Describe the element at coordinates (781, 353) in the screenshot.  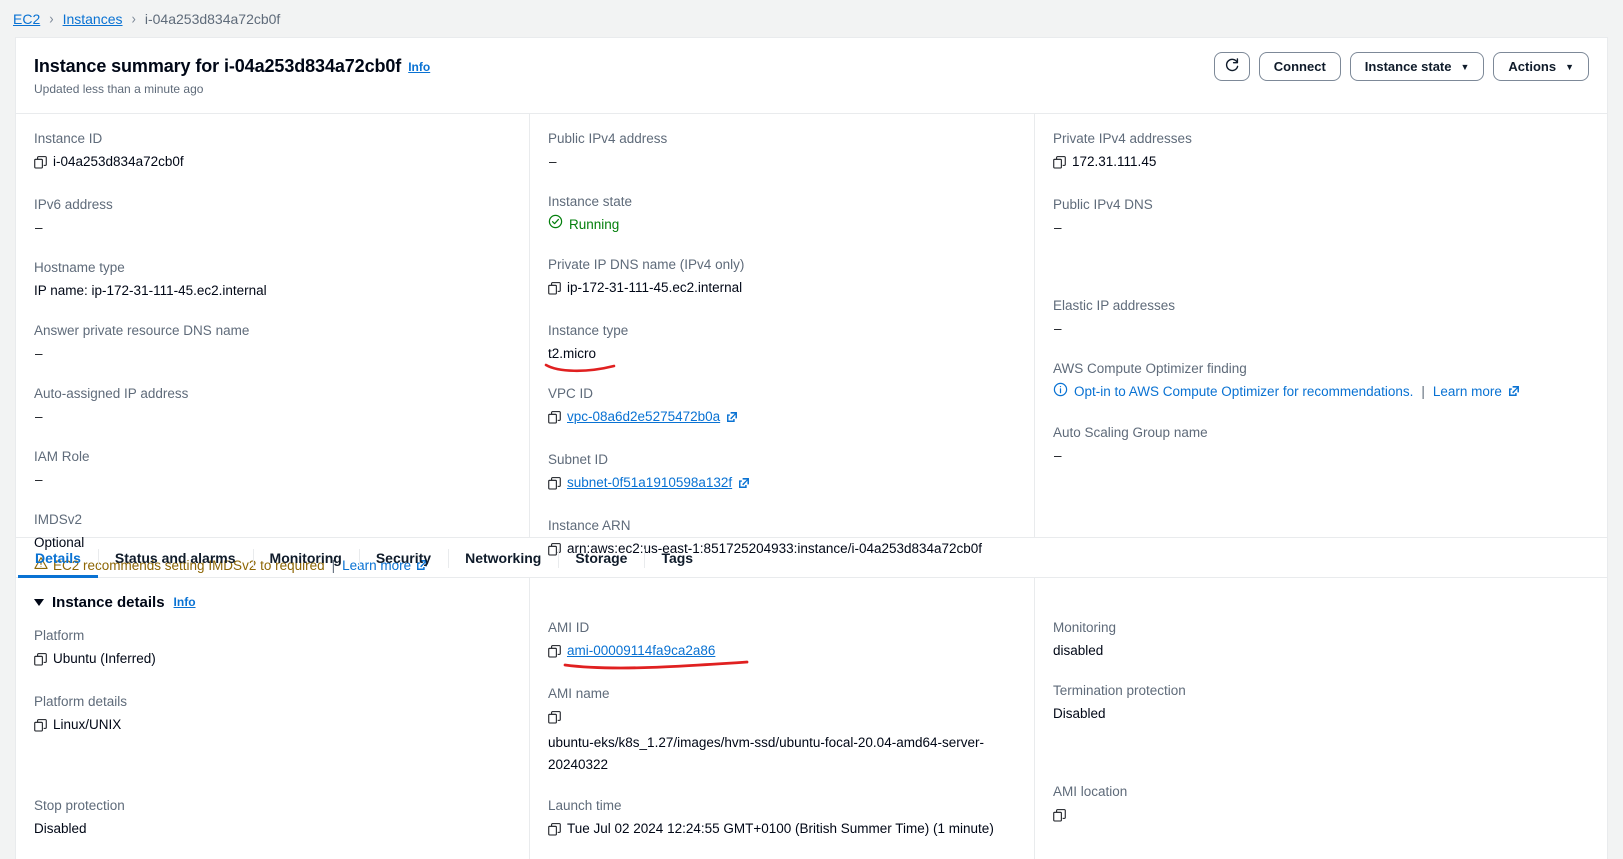
I see `field-value: t2.micro` at that location.